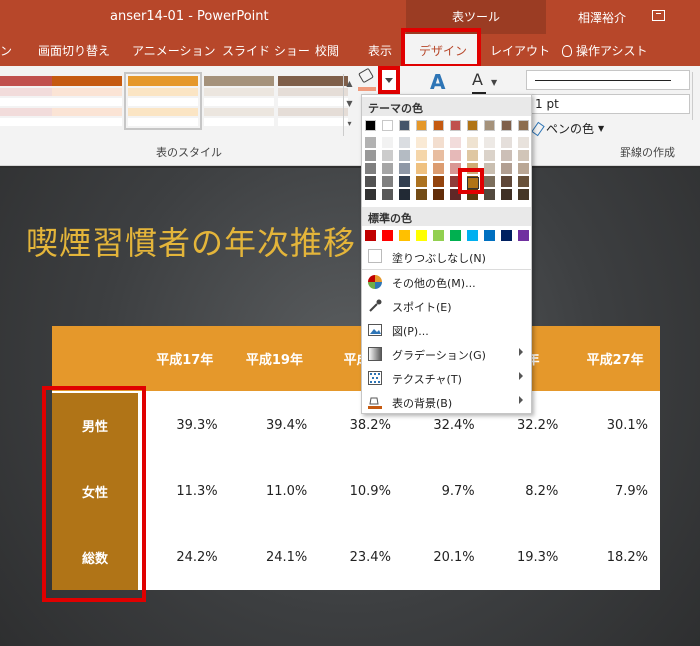  What do you see at coordinates (608, 80) in the screenshot?
I see `line-style-select` at bounding box center [608, 80].